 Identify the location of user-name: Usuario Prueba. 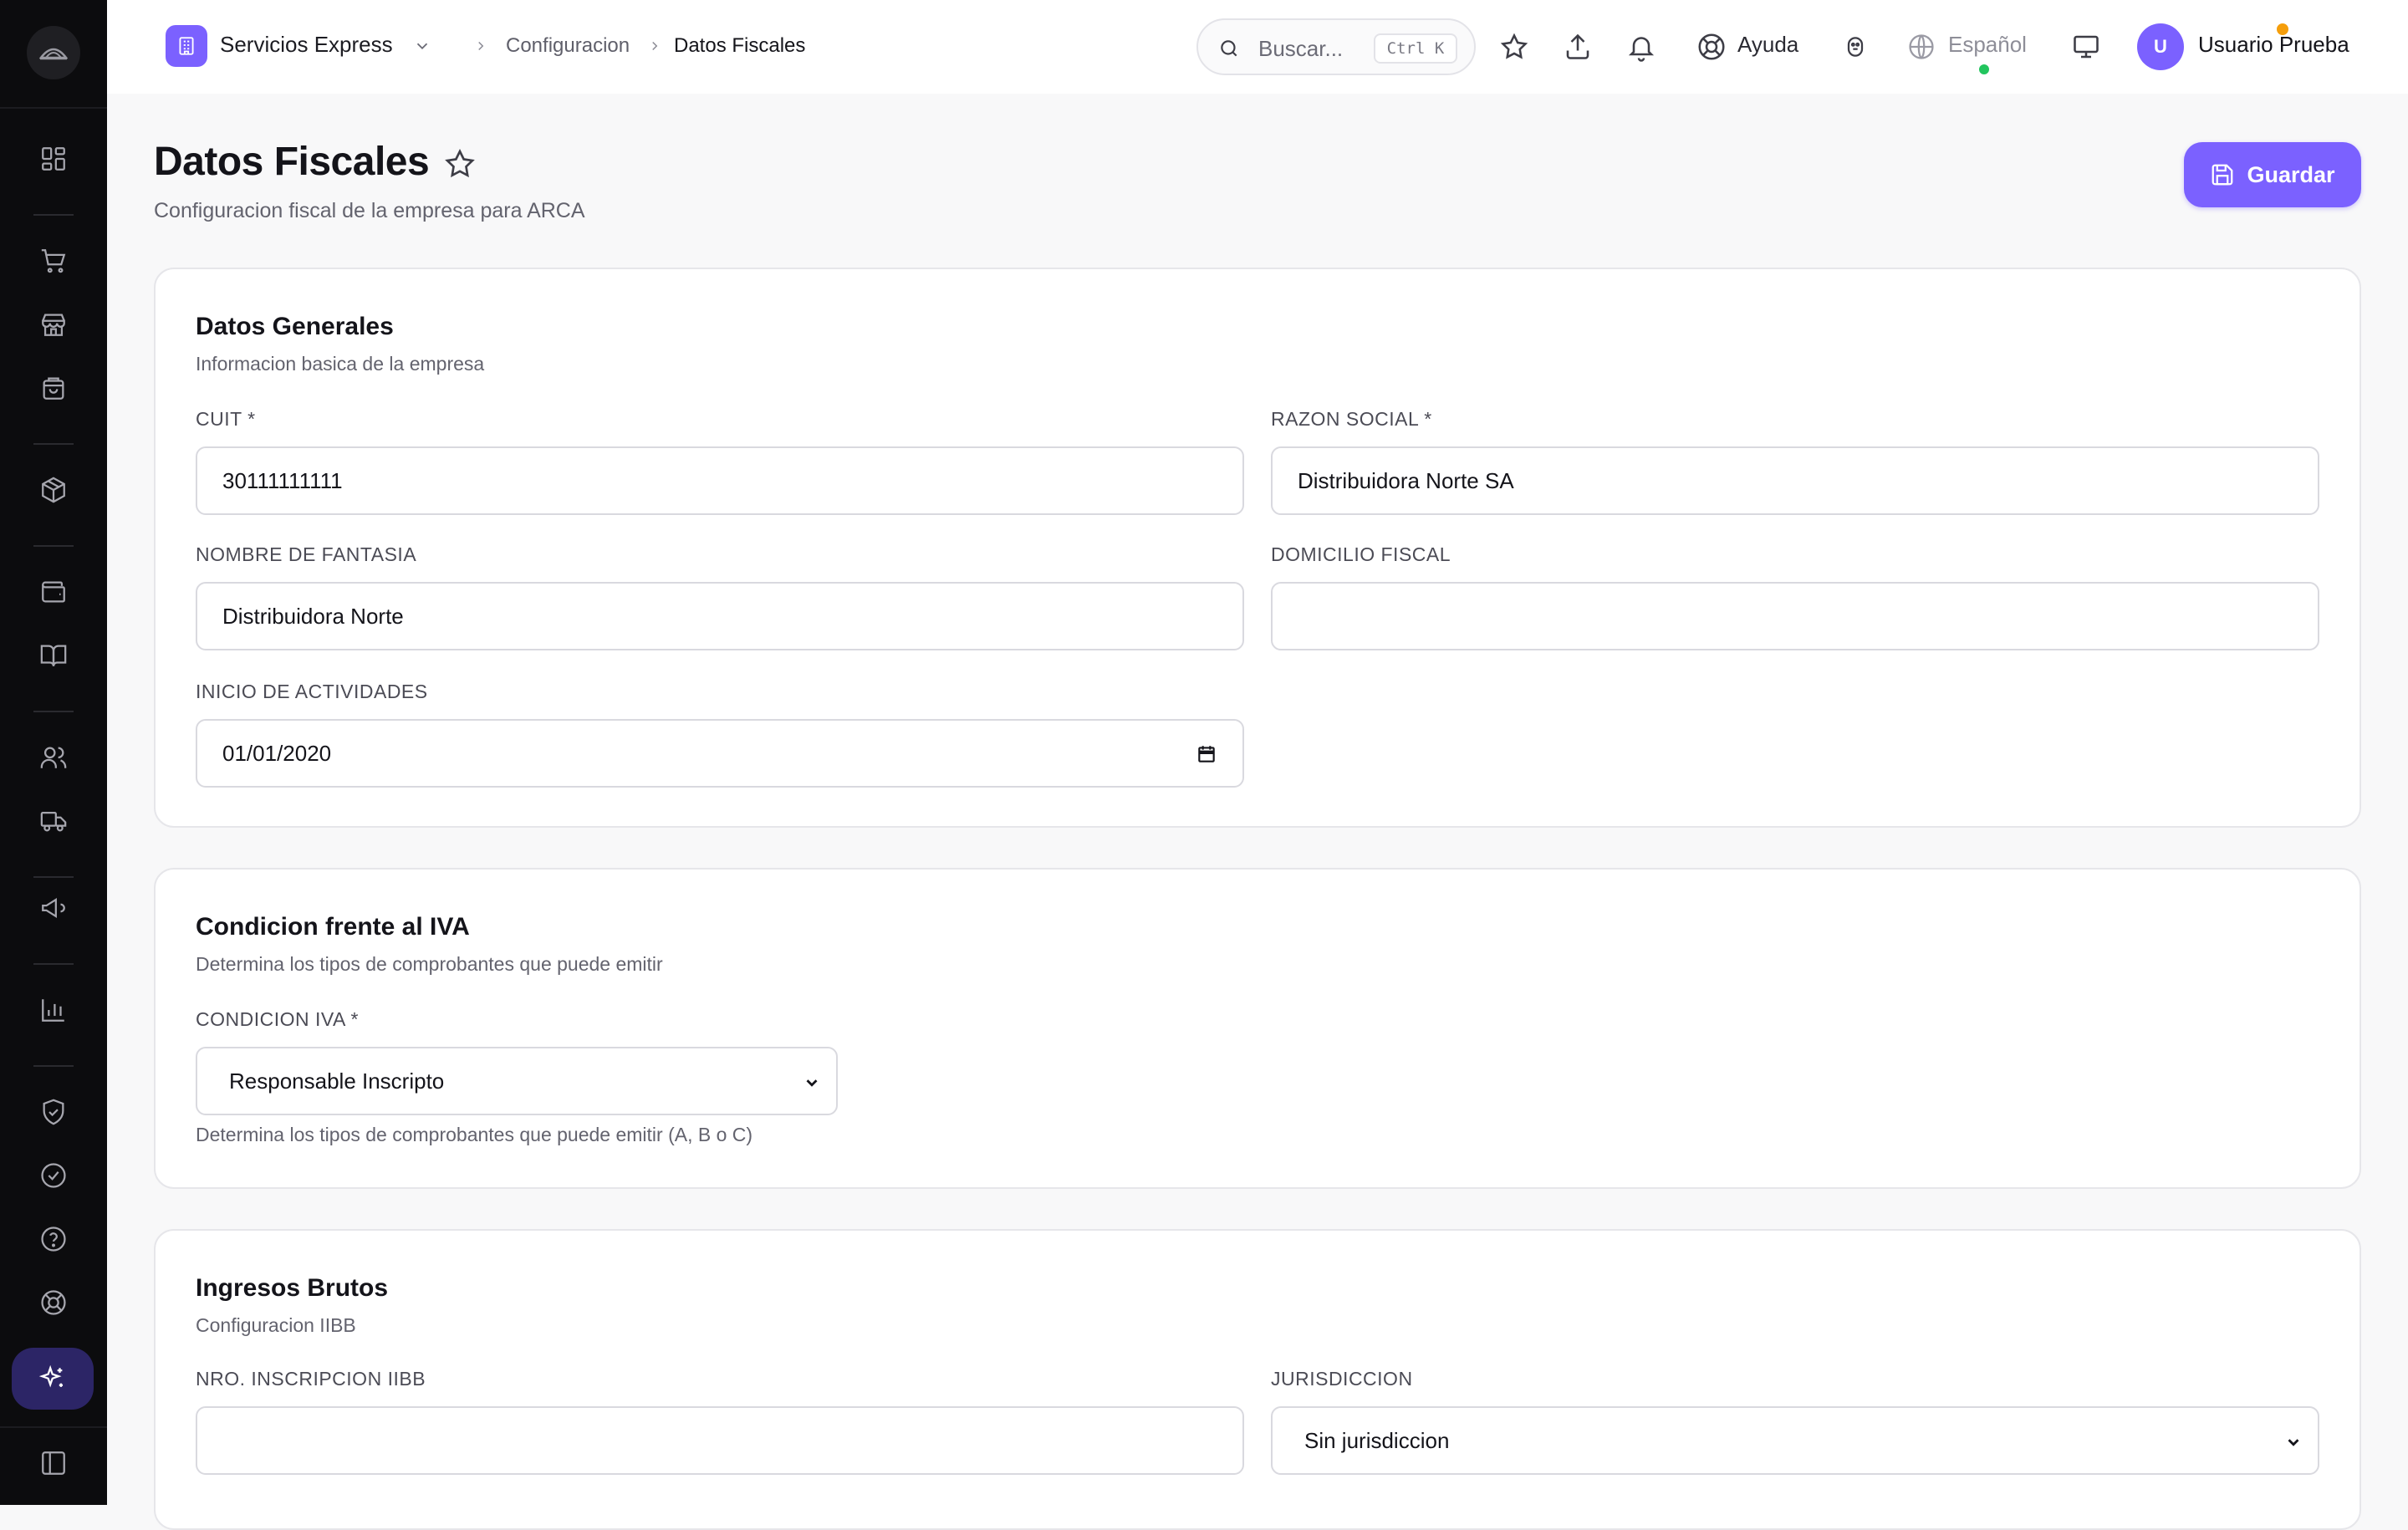
(2274, 45).